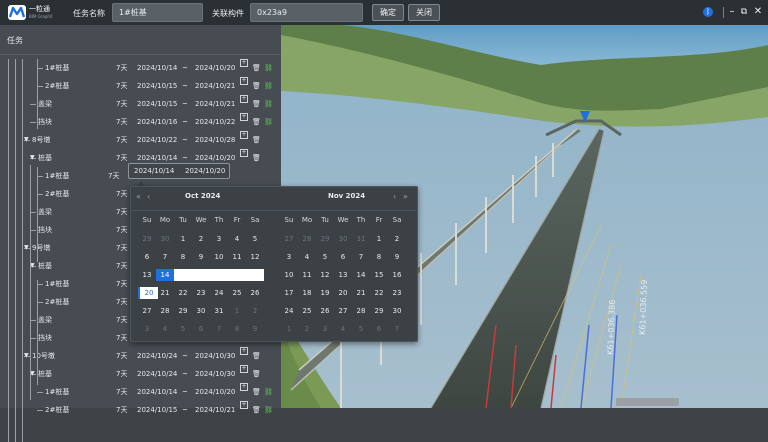  What do you see at coordinates (157, 356) in the screenshot?
I see `task-start-date: 2024/10/24` at bounding box center [157, 356].